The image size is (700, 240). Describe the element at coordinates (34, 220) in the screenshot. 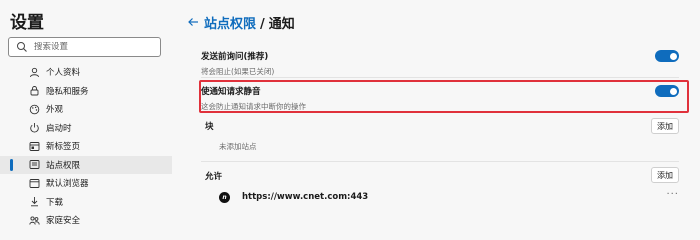

I see `family-icon` at that location.